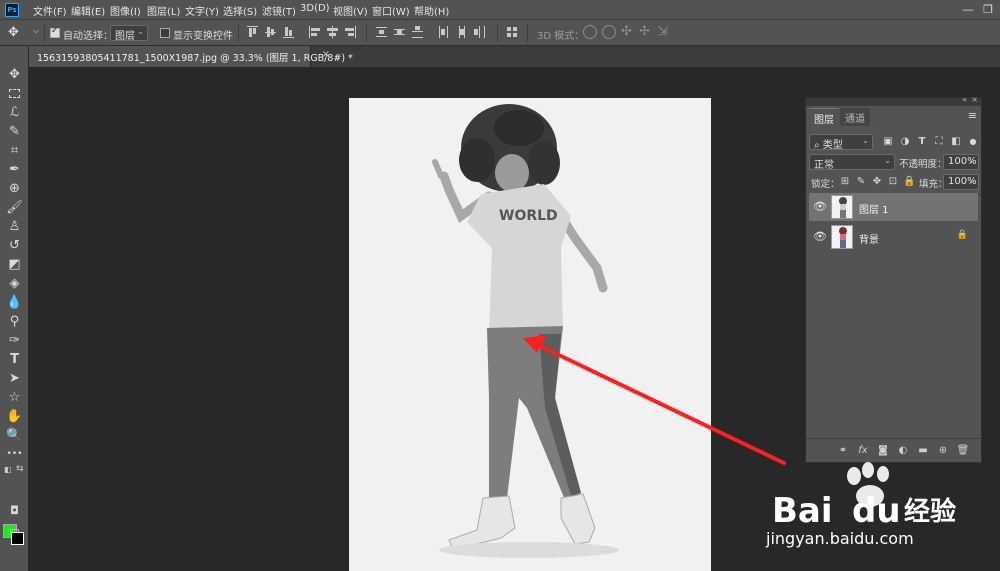 The image size is (1000, 571). What do you see at coordinates (877, 182) in the screenshot?
I see `lock-position-icon: ✥` at bounding box center [877, 182].